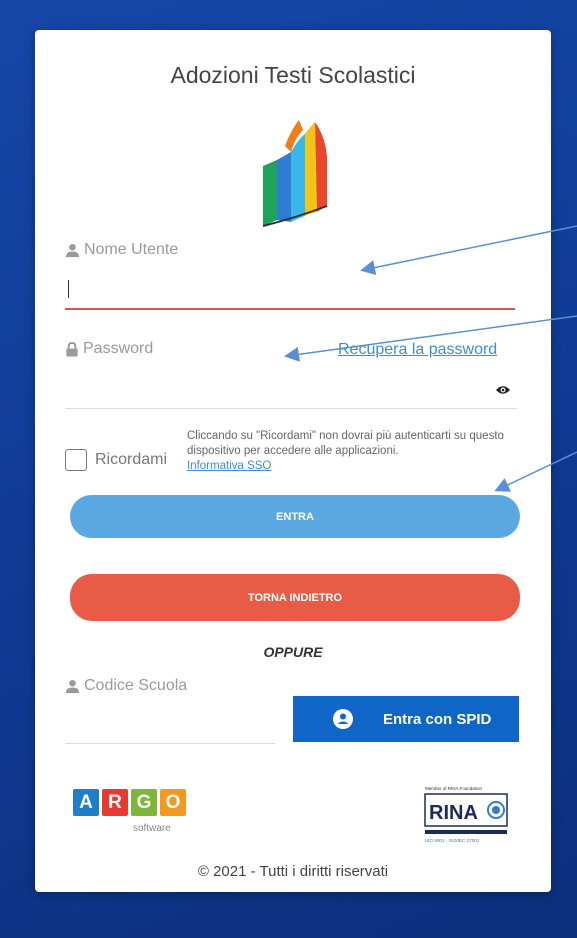  What do you see at coordinates (293, 75) in the screenshot?
I see `page-title: Adozioni Testi Scolastici` at bounding box center [293, 75].